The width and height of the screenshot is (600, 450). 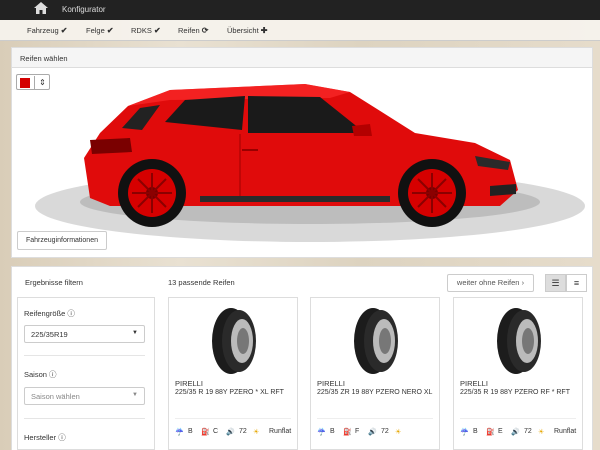 What do you see at coordinates (490, 283) in the screenshot?
I see `continue-without-tires-button: weiter ohne Reifen ›` at bounding box center [490, 283].